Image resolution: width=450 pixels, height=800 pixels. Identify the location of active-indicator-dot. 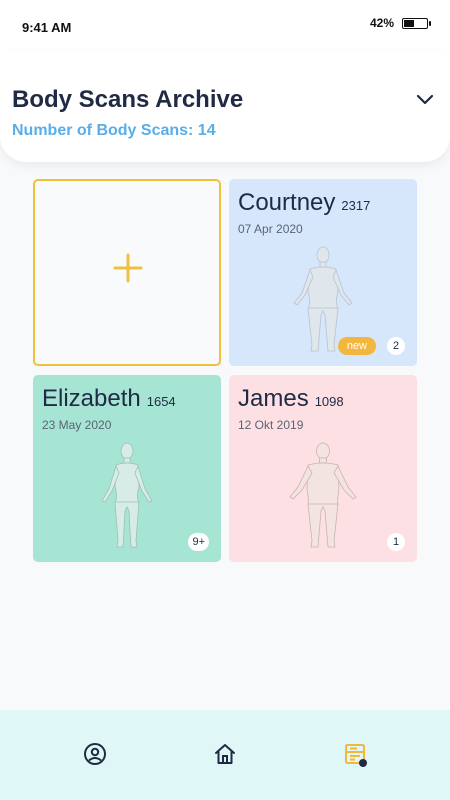
(363, 763).